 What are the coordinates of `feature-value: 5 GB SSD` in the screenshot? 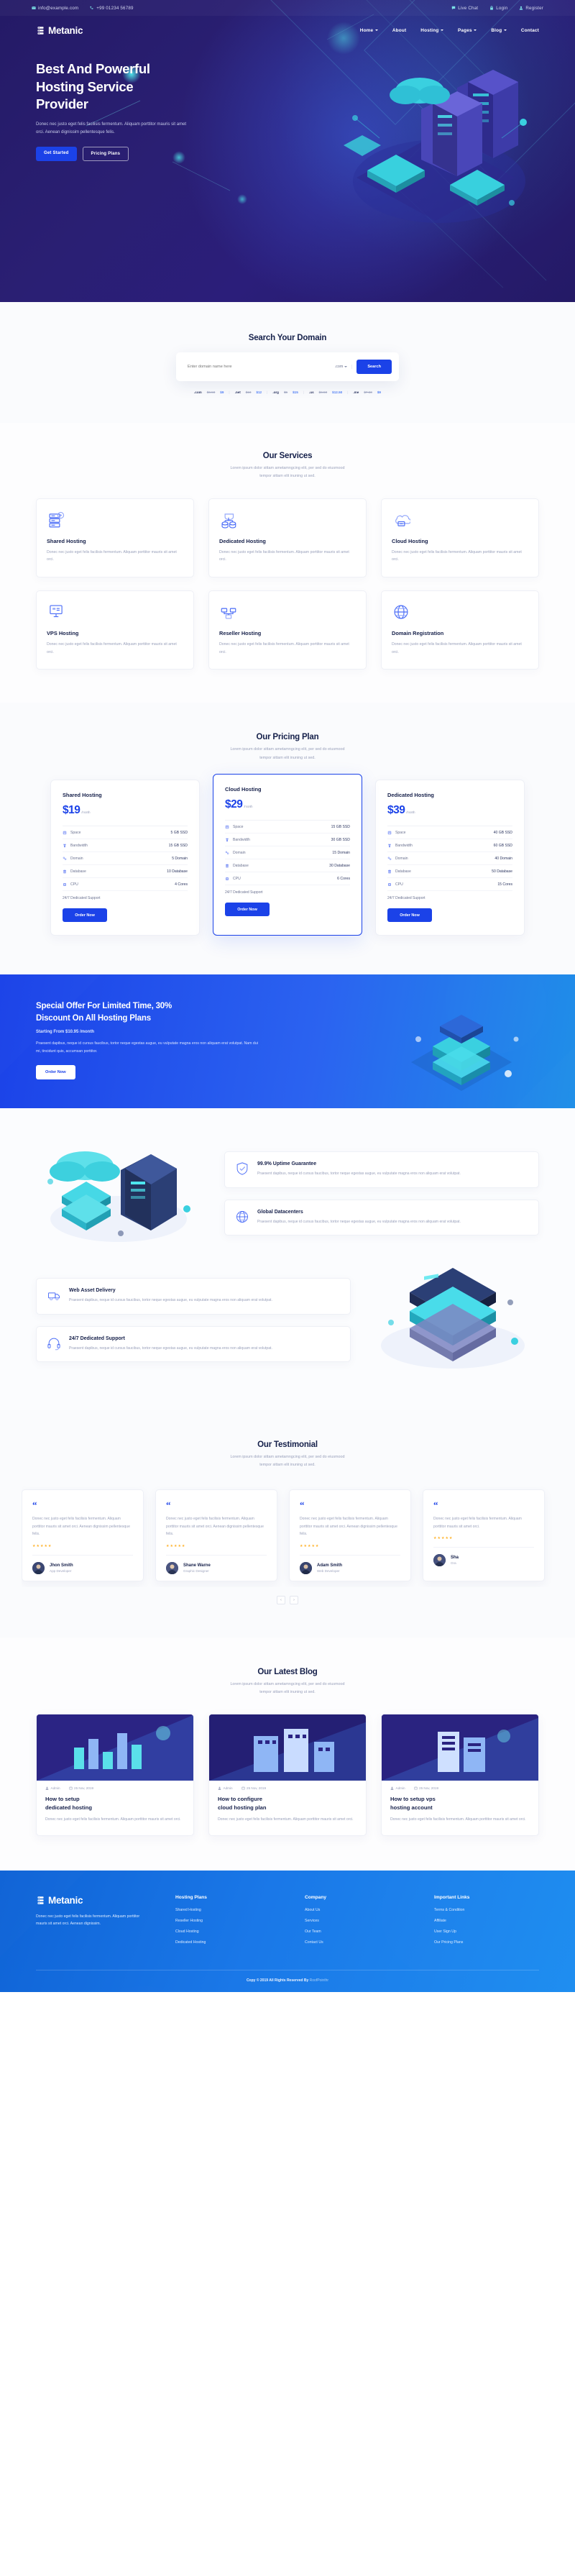 It's located at (179, 833).